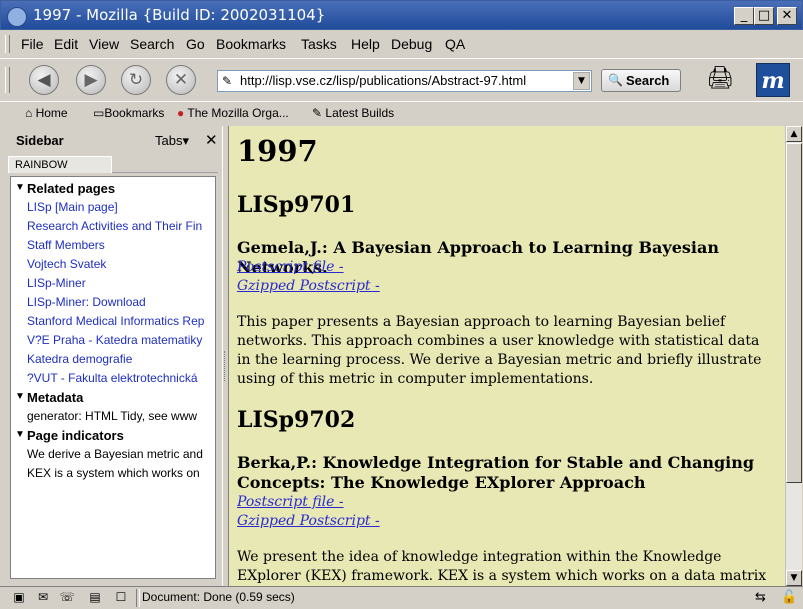 This screenshot has height=609, width=803. I want to click on tree-item: Research Activities and Their Fin, so click(113, 226).